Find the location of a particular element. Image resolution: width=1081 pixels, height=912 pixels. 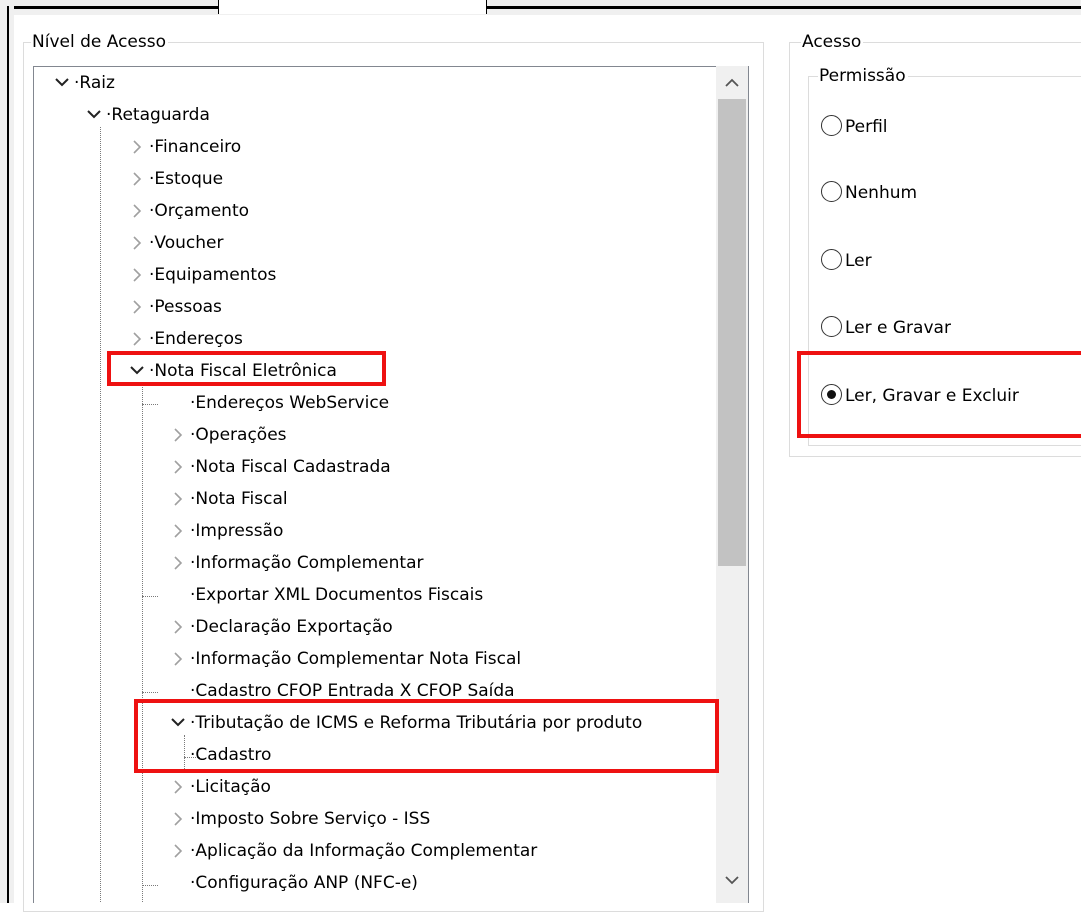

tree-item-label: ·Declaração Exportação is located at coordinates (291, 627).